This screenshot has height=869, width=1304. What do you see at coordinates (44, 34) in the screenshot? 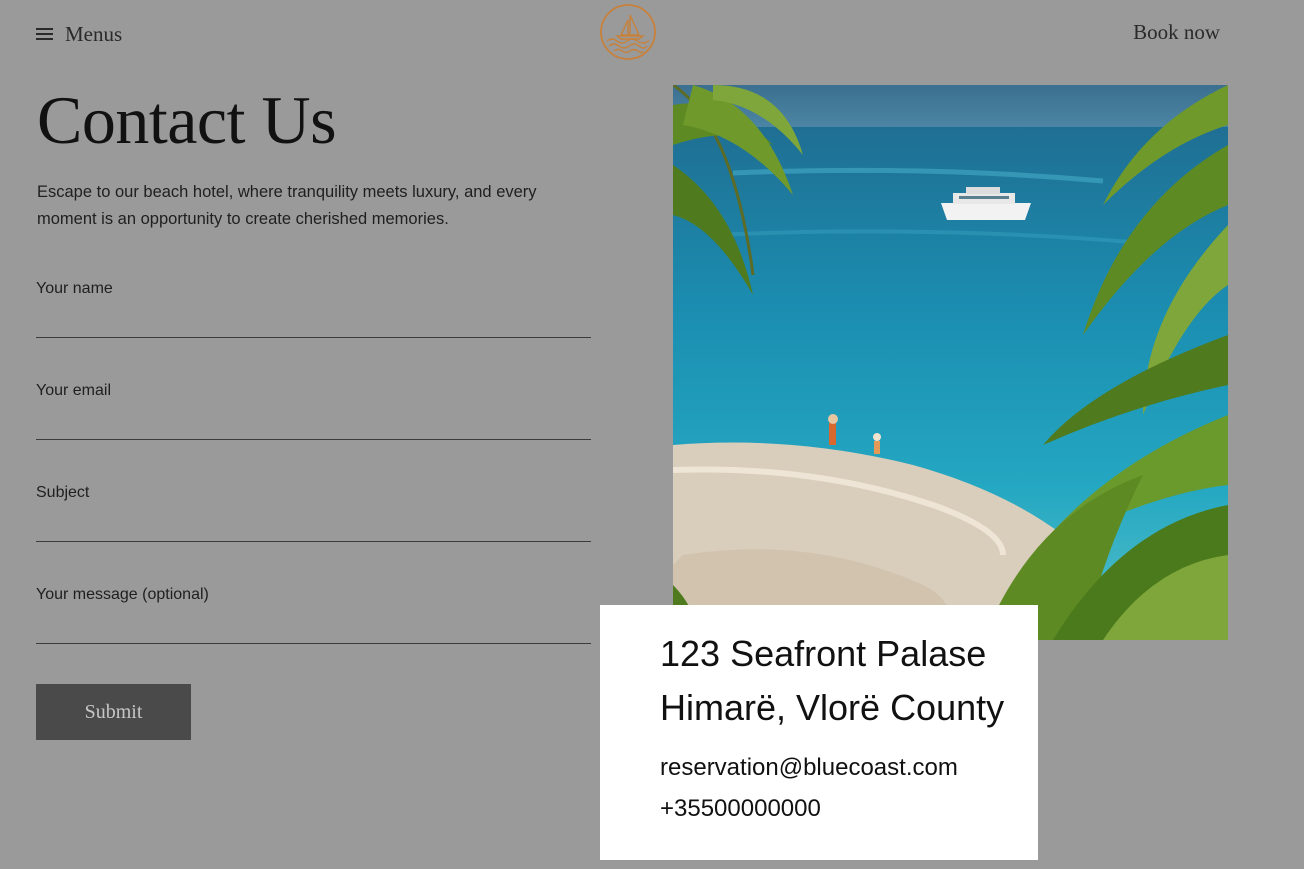
I see `hamburger-icon` at bounding box center [44, 34].